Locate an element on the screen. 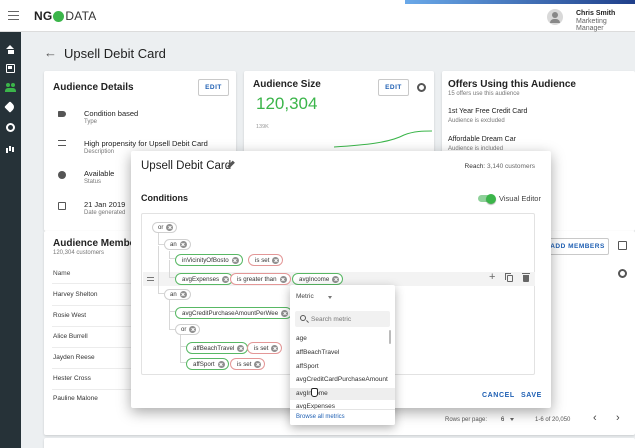  chip-label: avgIncome is located at coordinates (314, 279).